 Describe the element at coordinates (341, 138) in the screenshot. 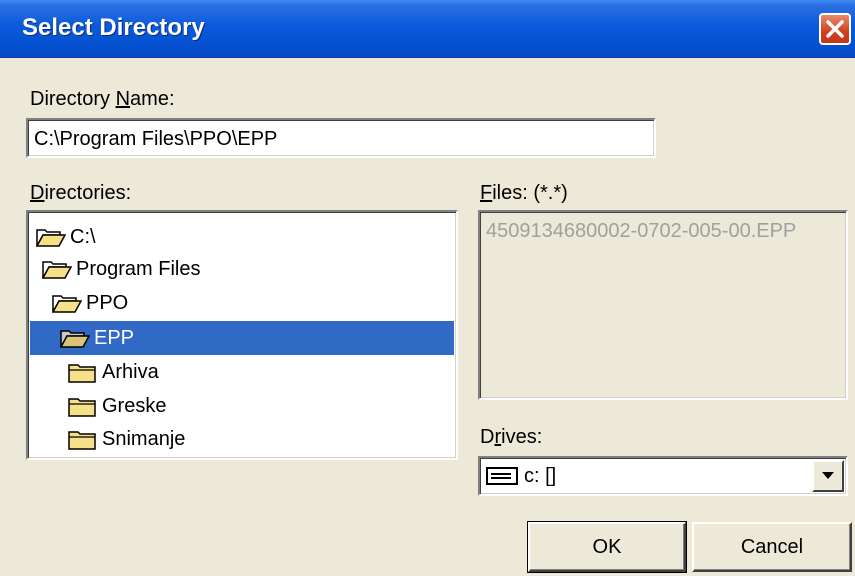

I see `directory-name-field: C:\Program Files\PPO\EPP` at that location.